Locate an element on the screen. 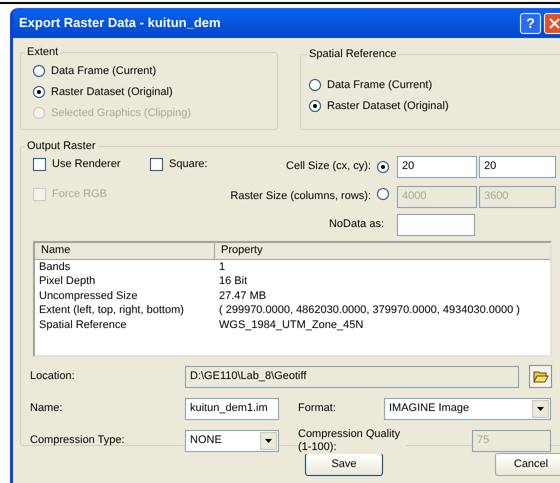 Image resolution: width=560 pixels, height=483 pixels. window-title: Export Raster Data - kuitun_dem is located at coordinates (120, 23).